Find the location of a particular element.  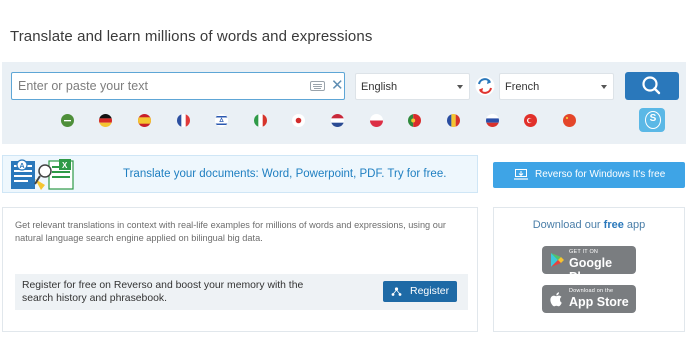

app-store-big-text: App Store is located at coordinates (599, 302).